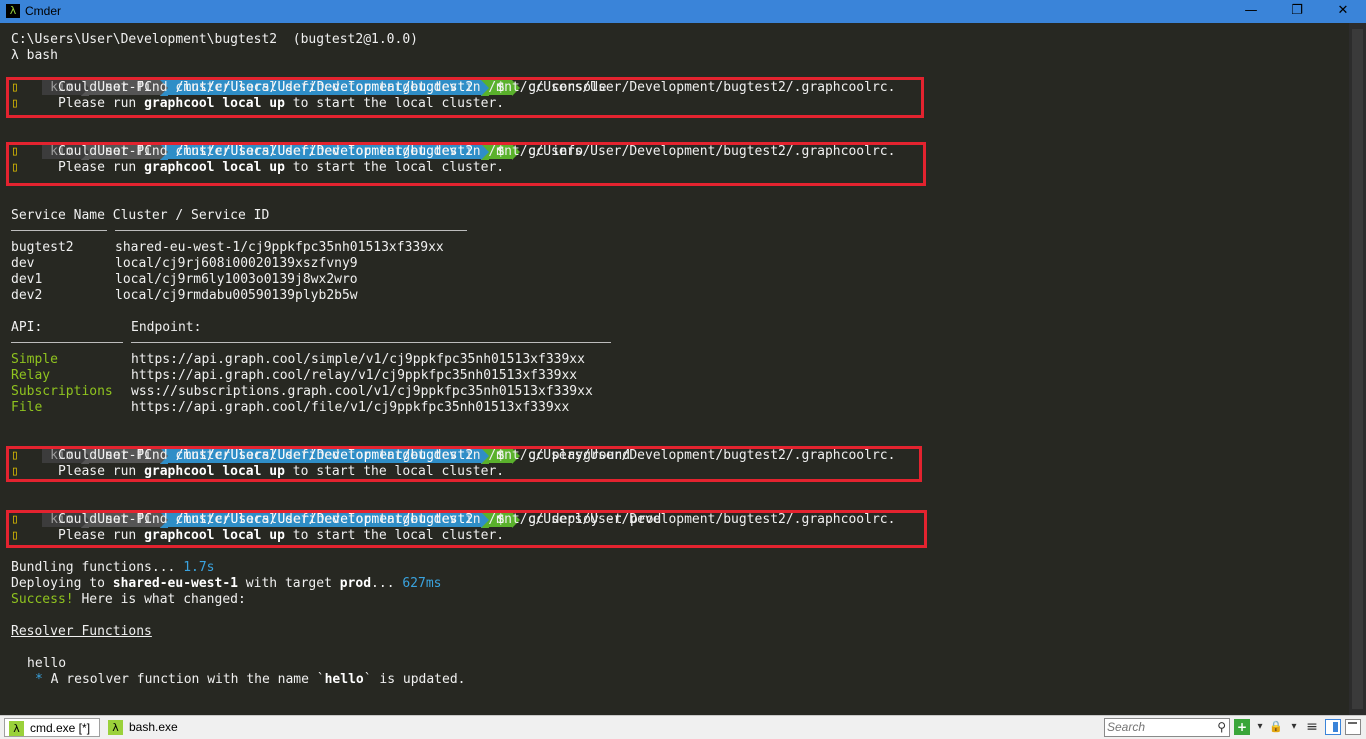 This screenshot has height=739, width=1366. I want to click on tab-label: bash.exe, so click(153, 727).